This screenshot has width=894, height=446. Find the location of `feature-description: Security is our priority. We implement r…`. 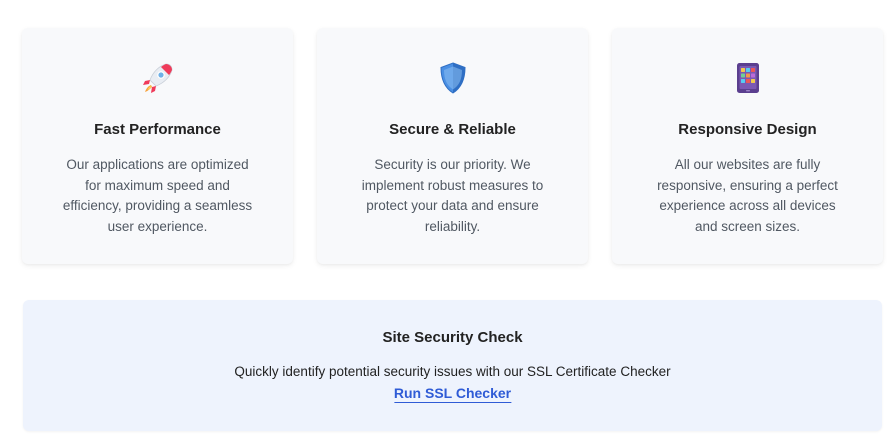

feature-description: Security is our priority. We implement r… is located at coordinates (452, 195).